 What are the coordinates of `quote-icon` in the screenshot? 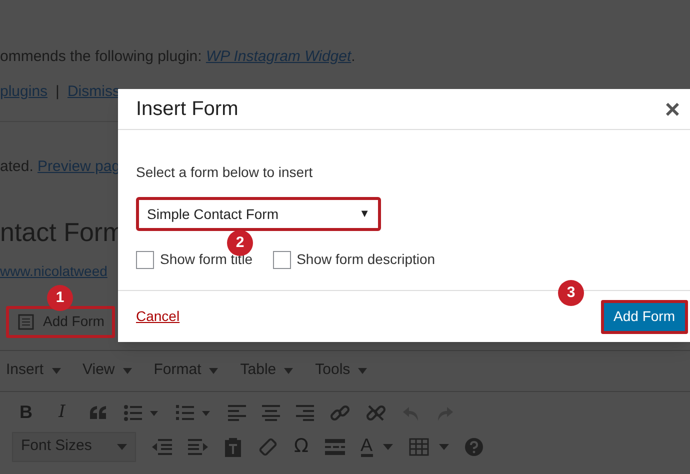 It's located at (98, 412).